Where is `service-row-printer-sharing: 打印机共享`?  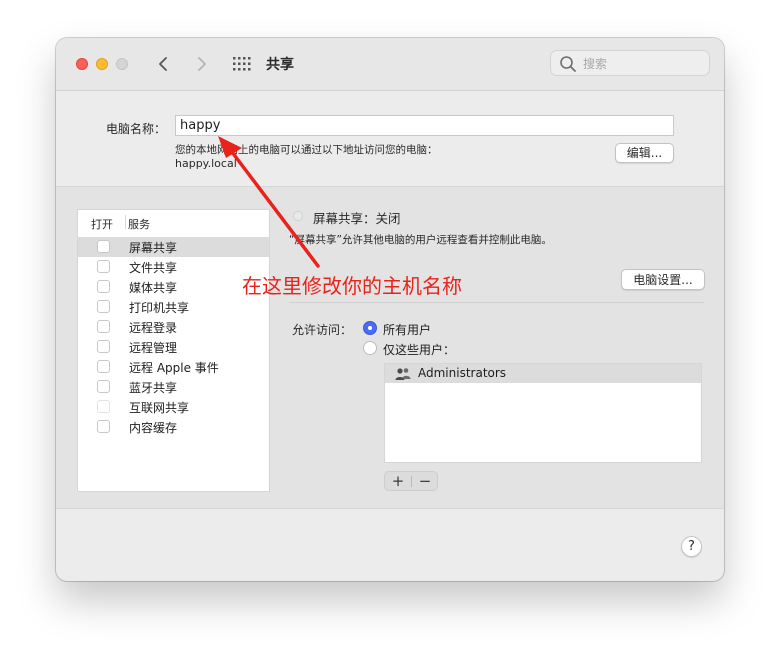
service-row-printer-sharing: 打印机共享 is located at coordinates (173, 307).